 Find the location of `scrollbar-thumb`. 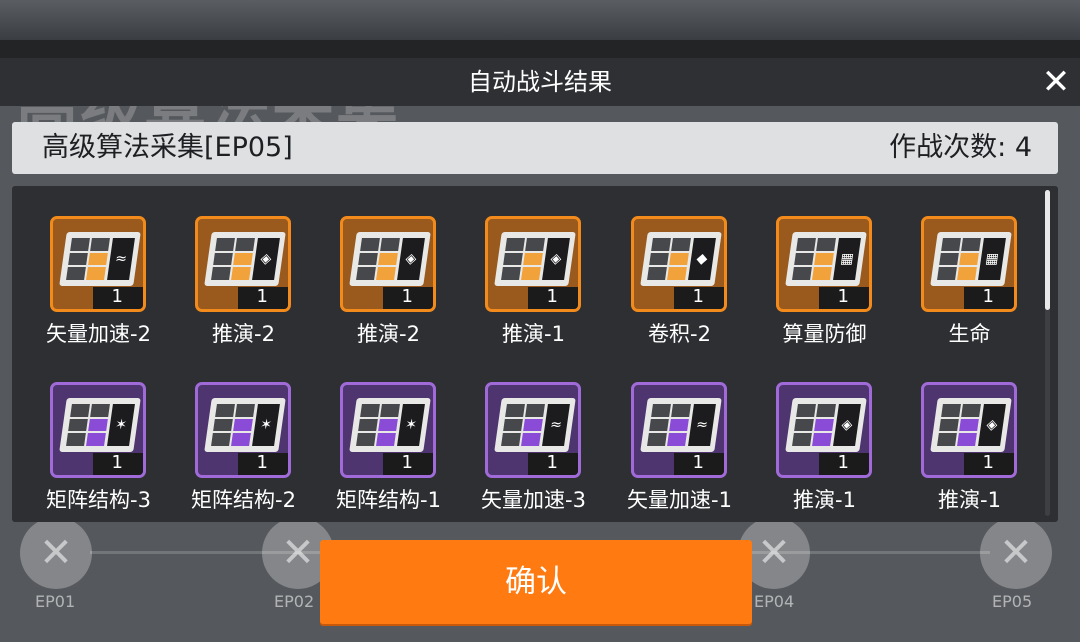

scrollbar-thumb is located at coordinates (1047, 250).